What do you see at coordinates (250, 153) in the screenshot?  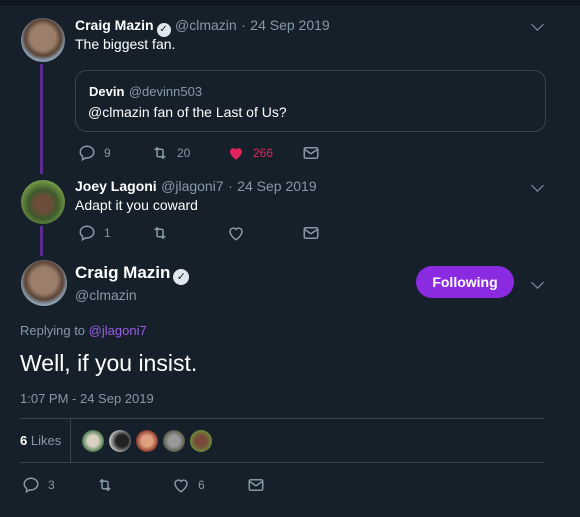 I see `like-button: 266` at bounding box center [250, 153].